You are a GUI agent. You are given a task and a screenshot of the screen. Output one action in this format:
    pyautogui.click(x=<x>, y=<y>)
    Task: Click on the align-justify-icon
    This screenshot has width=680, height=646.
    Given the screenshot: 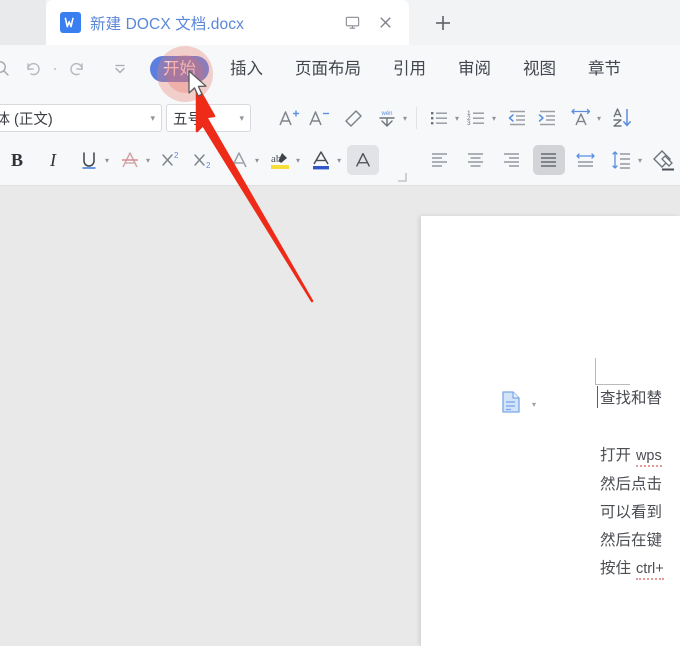 What is the action you would take?
    pyautogui.click(x=549, y=160)
    